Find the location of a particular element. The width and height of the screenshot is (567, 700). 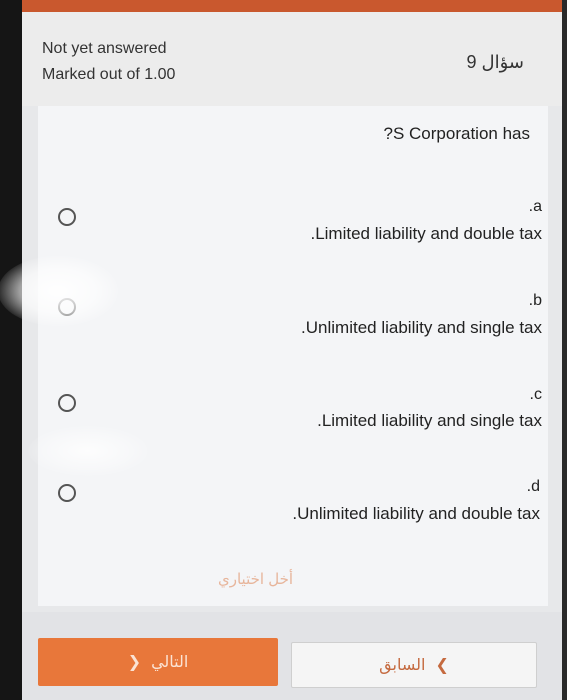

option-c-text: .Limited liability and single tax is located at coordinates (429, 421).